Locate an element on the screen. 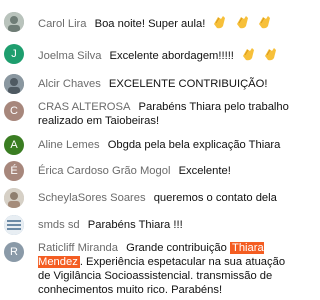 Image resolution: width=320 pixels, height=300 pixels. chat-author: Érica Cardoso Grão Mogol is located at coordinates (104, 171).